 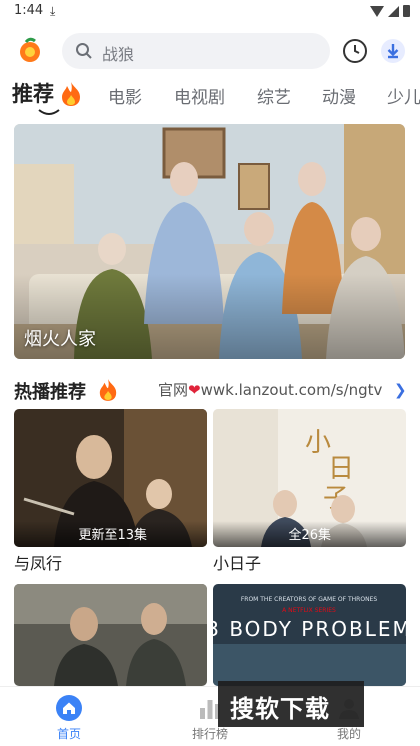 I want to click on tab-active-indicator, so click(x=49, y=112).